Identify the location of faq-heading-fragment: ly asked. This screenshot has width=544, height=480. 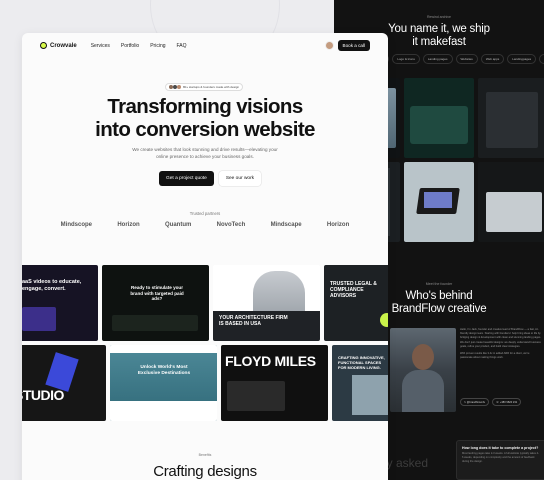
(406, 463).